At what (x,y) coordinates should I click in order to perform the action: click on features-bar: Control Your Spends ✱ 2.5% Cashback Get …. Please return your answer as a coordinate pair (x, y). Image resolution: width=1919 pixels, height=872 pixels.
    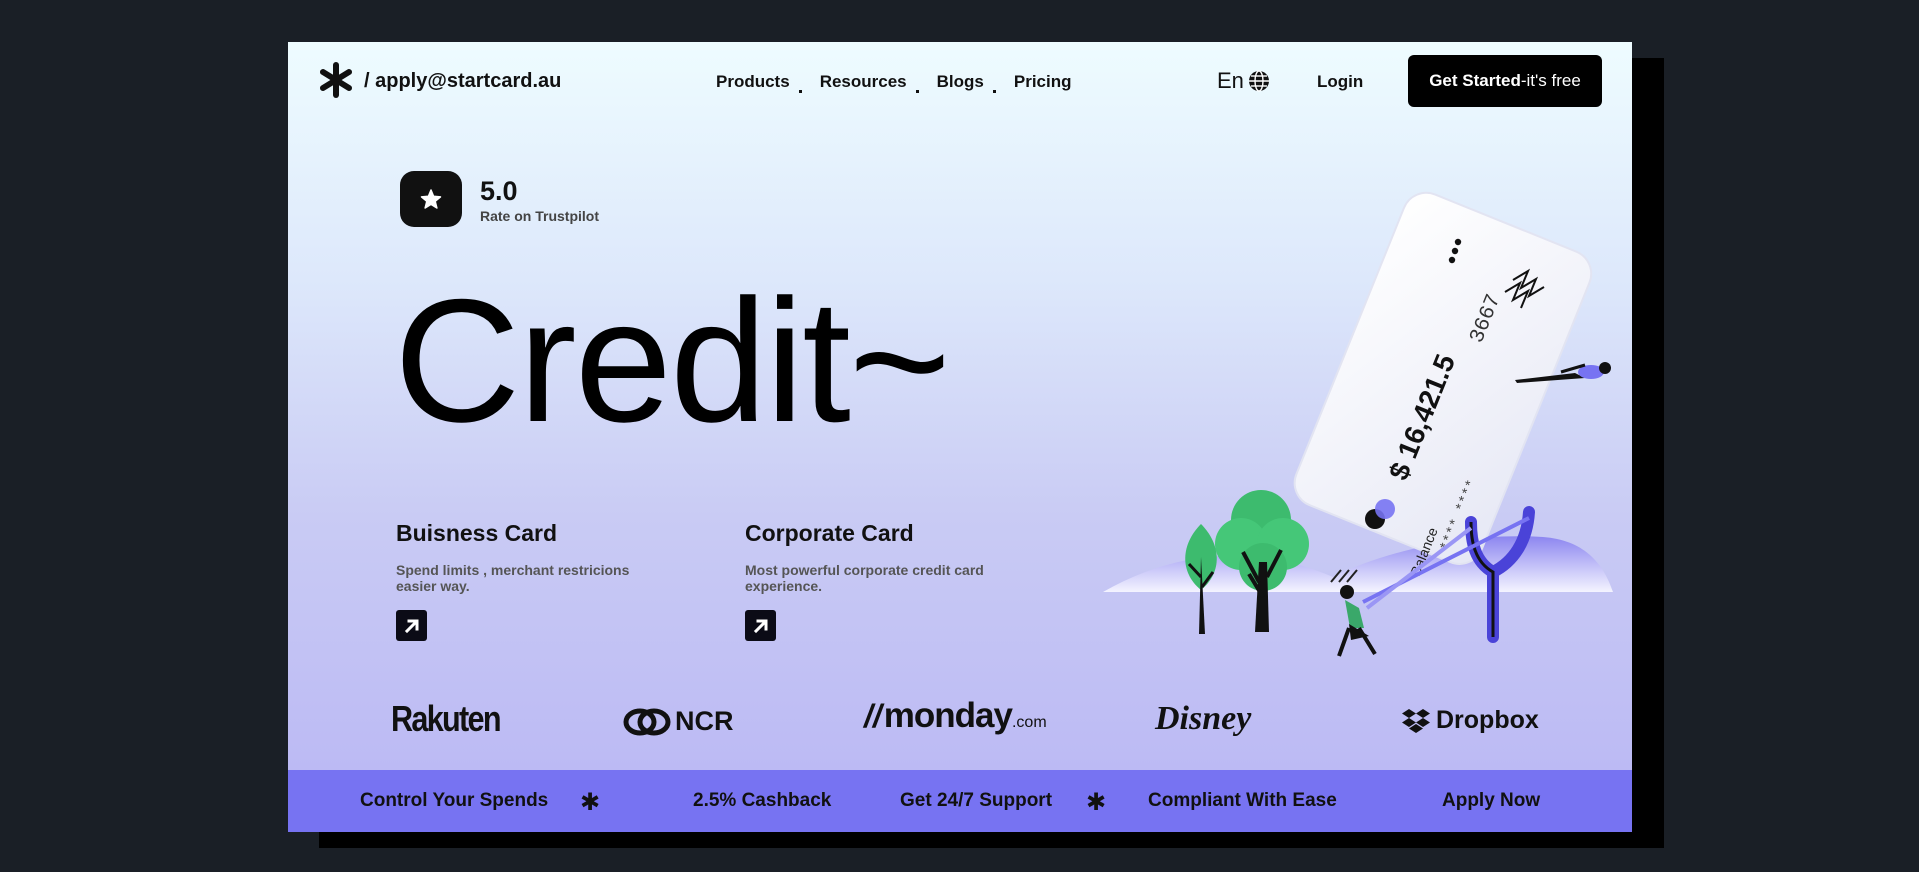
    Looking at the image, I should click on (960, 801).